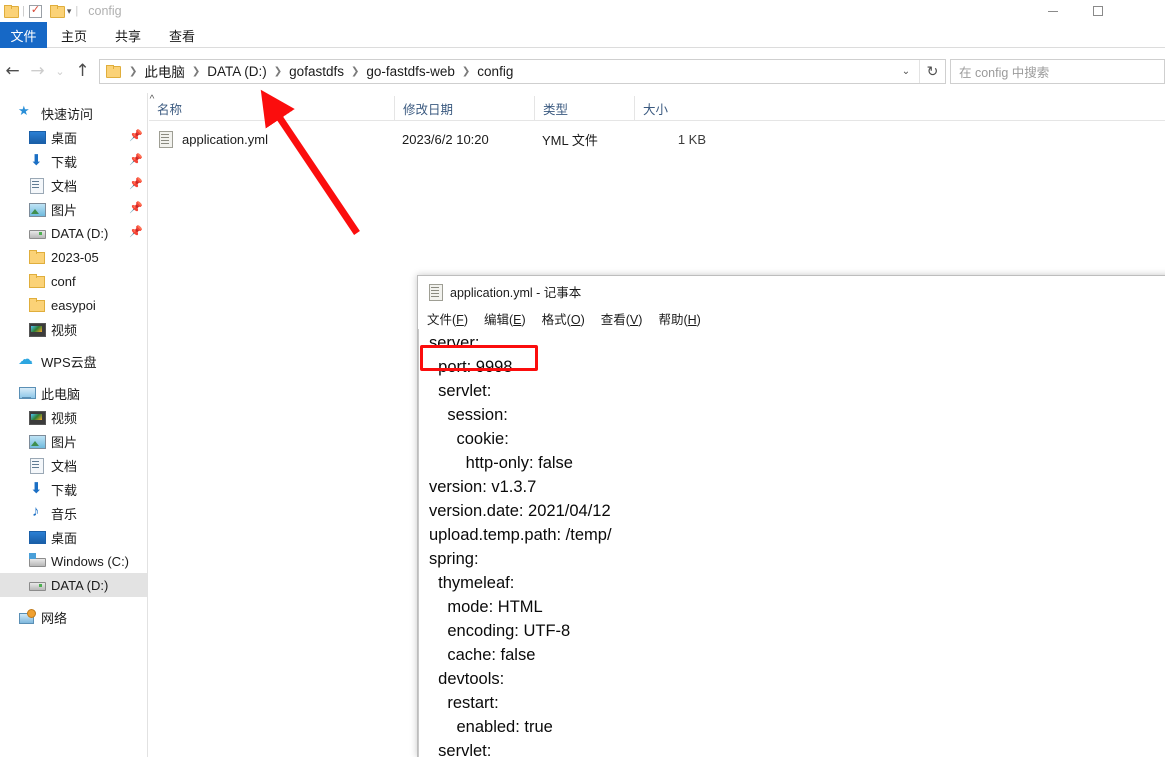 This screenshot has height=757, width=1165. I want to click on notepad-line: session:, so click(468, 415).